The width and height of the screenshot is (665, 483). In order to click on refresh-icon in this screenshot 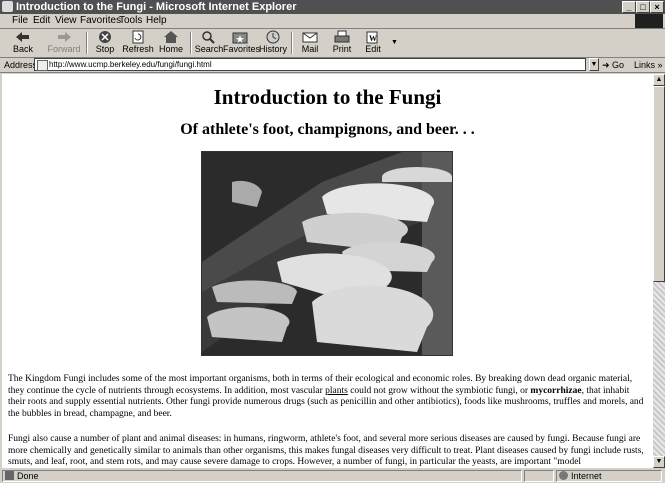, I will do `click(138, 37)`.